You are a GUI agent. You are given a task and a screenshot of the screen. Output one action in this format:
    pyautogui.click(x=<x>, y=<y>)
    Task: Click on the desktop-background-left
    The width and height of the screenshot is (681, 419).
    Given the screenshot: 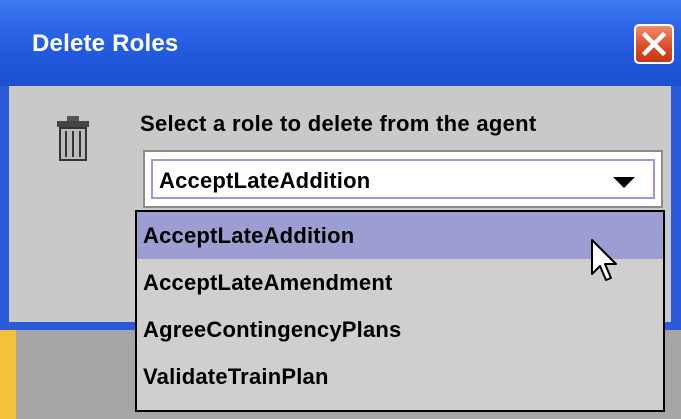 What is the action you would take?
    pyautogui.click(x=8, y=374)
    